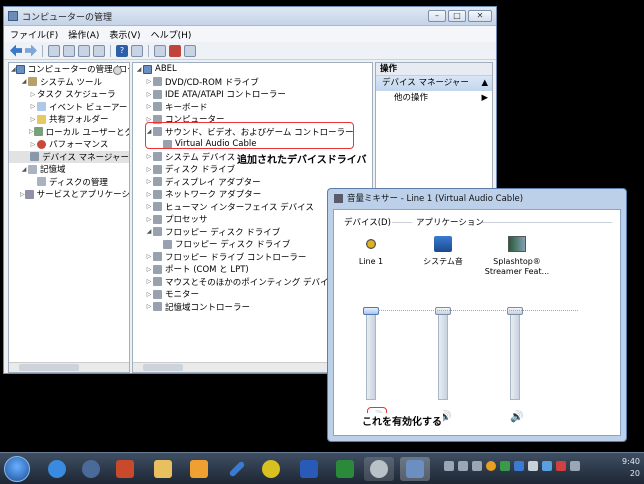 The image size is (644, 484). What do you see at coordinates (69, 119) in the screenshot?
I see `tree-item: ▷ 共有フォルダー` at bounding box center [69, 119].